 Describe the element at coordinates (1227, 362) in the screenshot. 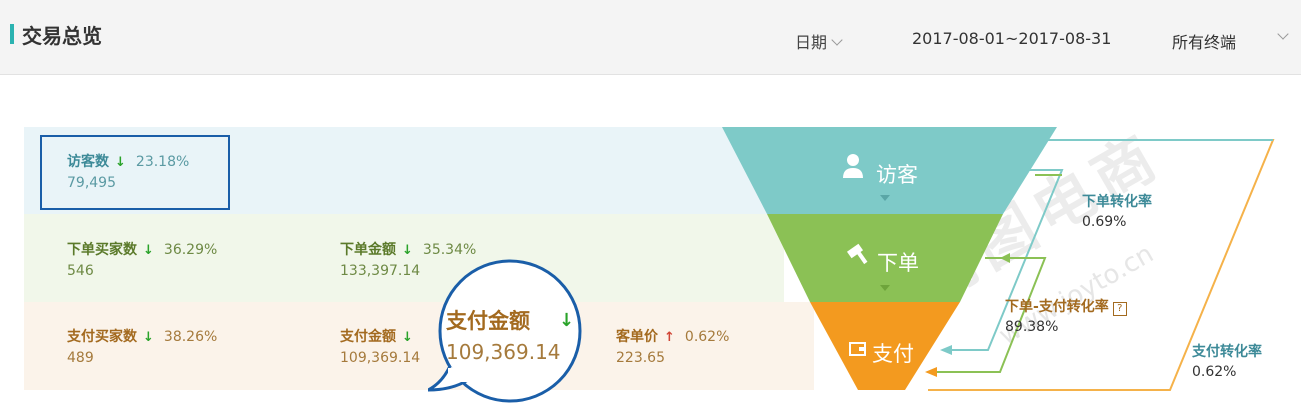

I see `rate-pay: 支付转化率 0.62%` at that location.